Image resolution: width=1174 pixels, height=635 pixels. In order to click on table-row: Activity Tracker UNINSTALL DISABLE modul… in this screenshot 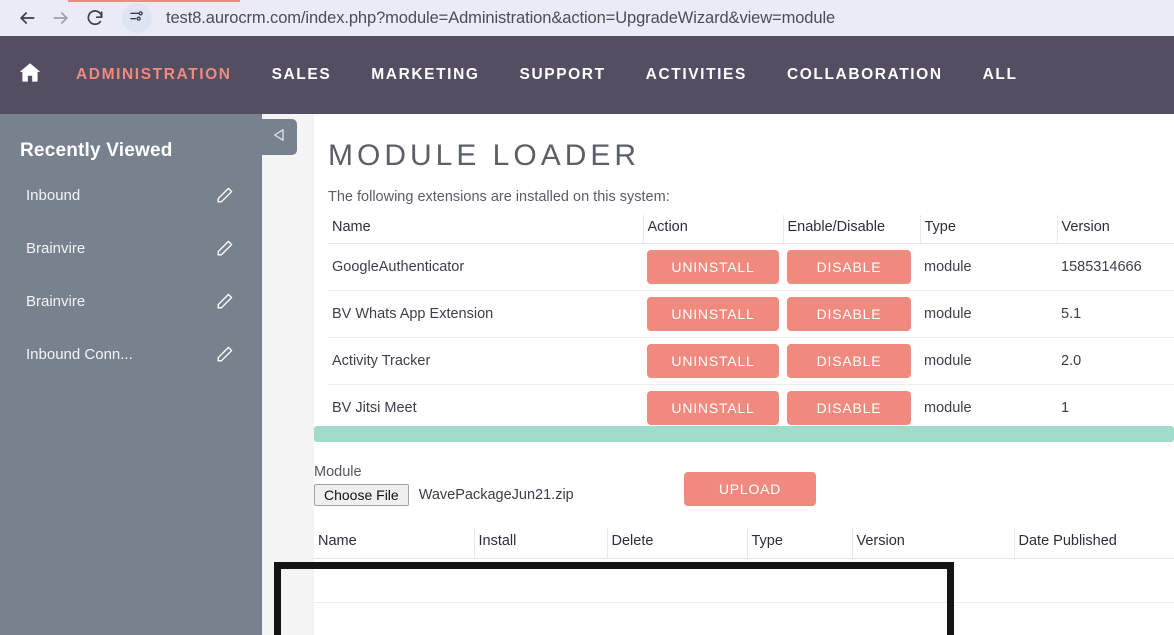, I will do `click(751, 361)`.